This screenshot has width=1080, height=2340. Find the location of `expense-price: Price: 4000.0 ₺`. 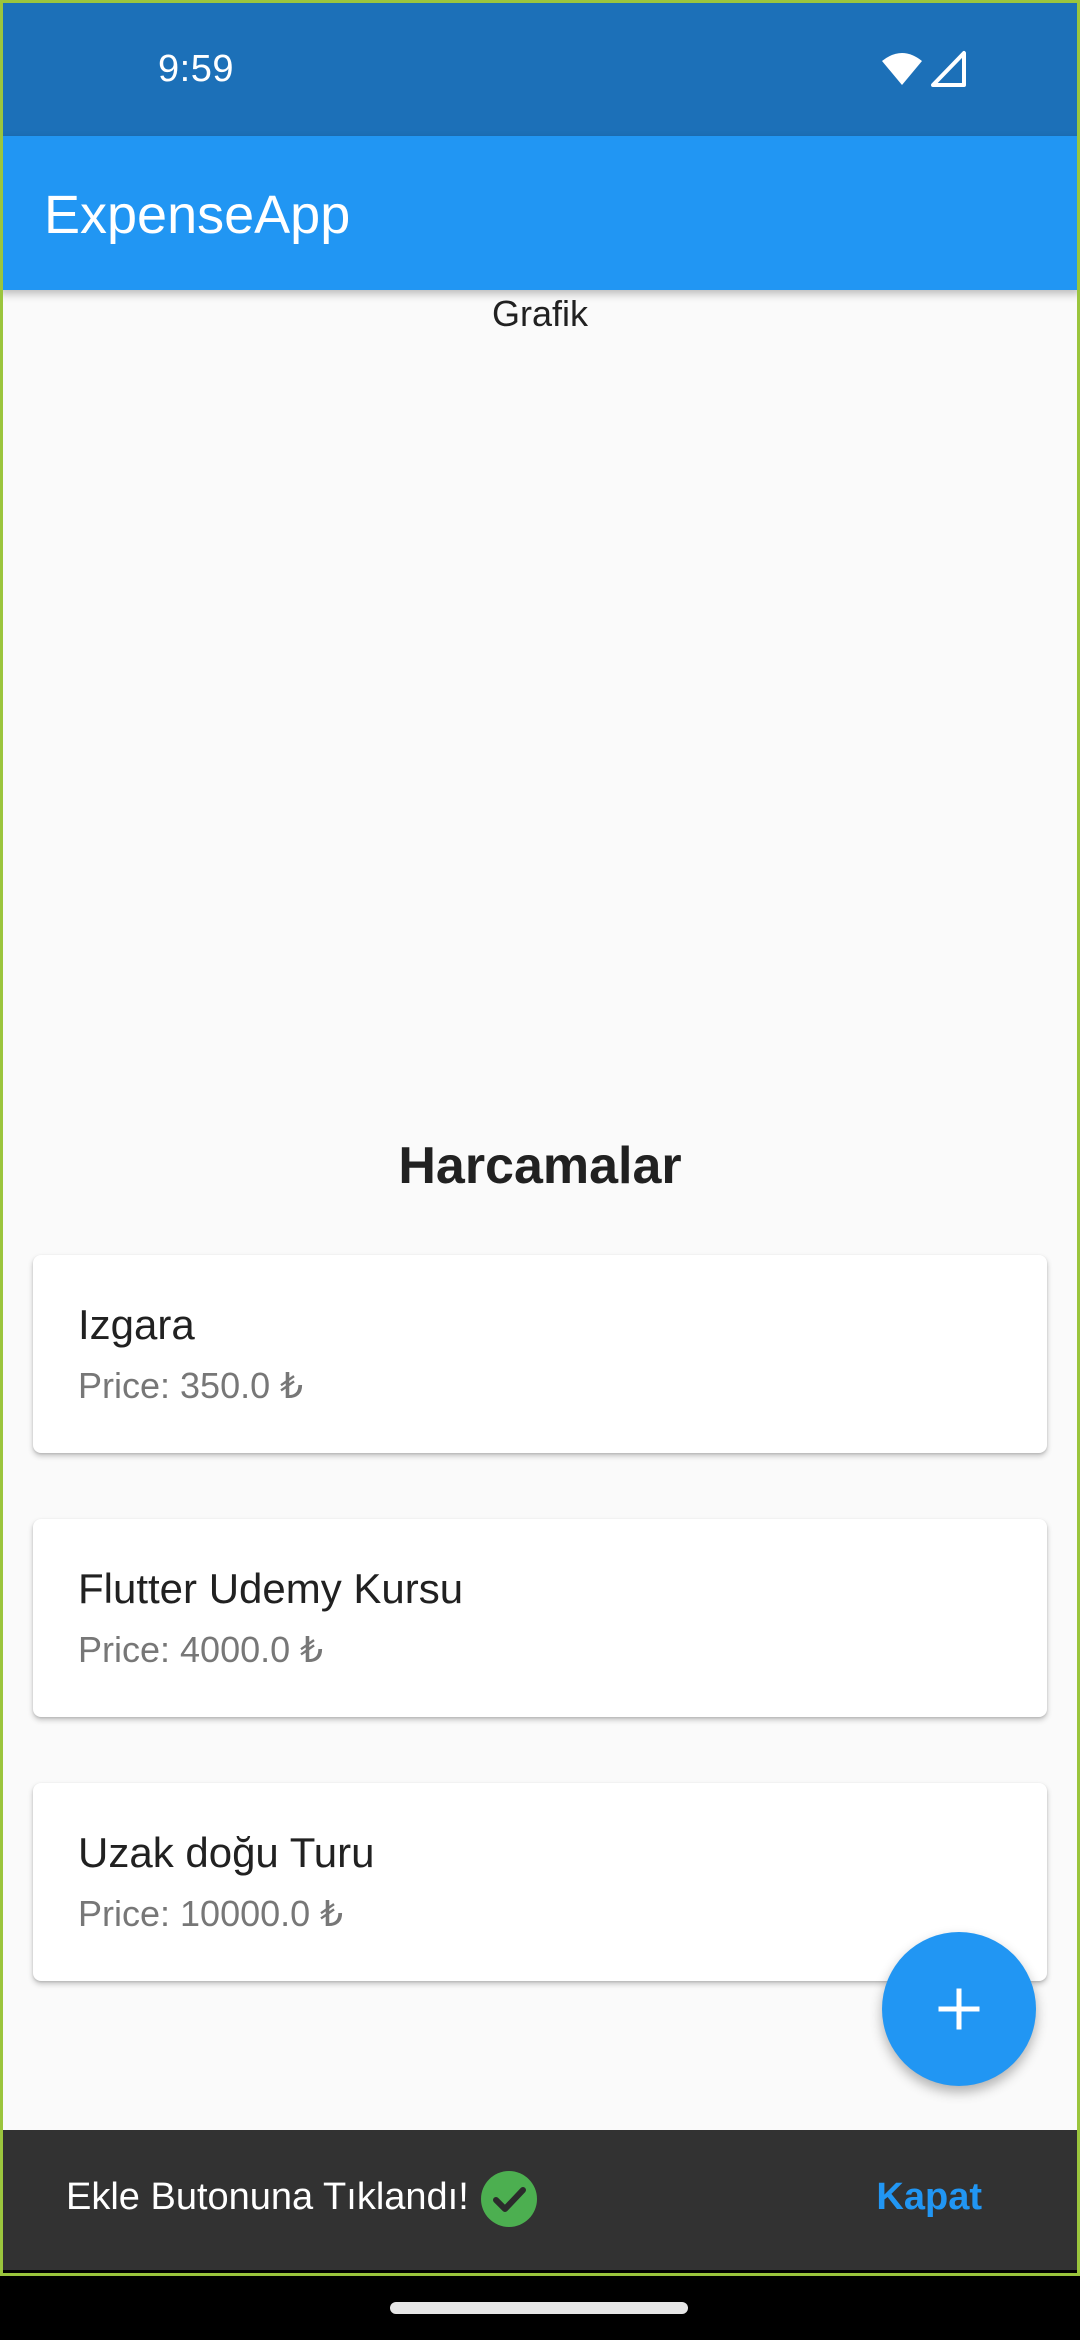

expense-price: Price: 4000.0 ₺ is located at coordinates (201, 1649).